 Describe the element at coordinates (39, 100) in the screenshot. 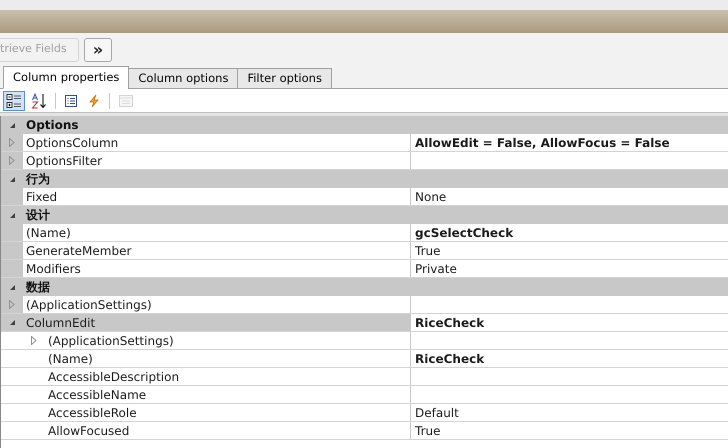

I see `sort-alphabetical-icon` at that location.